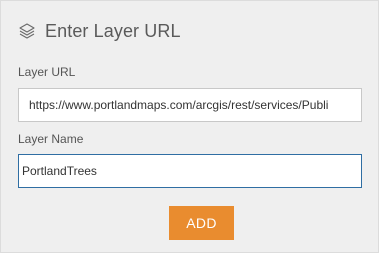 The width and height of the screenshot is (379, 253). Describe the element at coordinates (113, 30) in the screenshot. I see `panel-title: Enter Layer URL` at that location.